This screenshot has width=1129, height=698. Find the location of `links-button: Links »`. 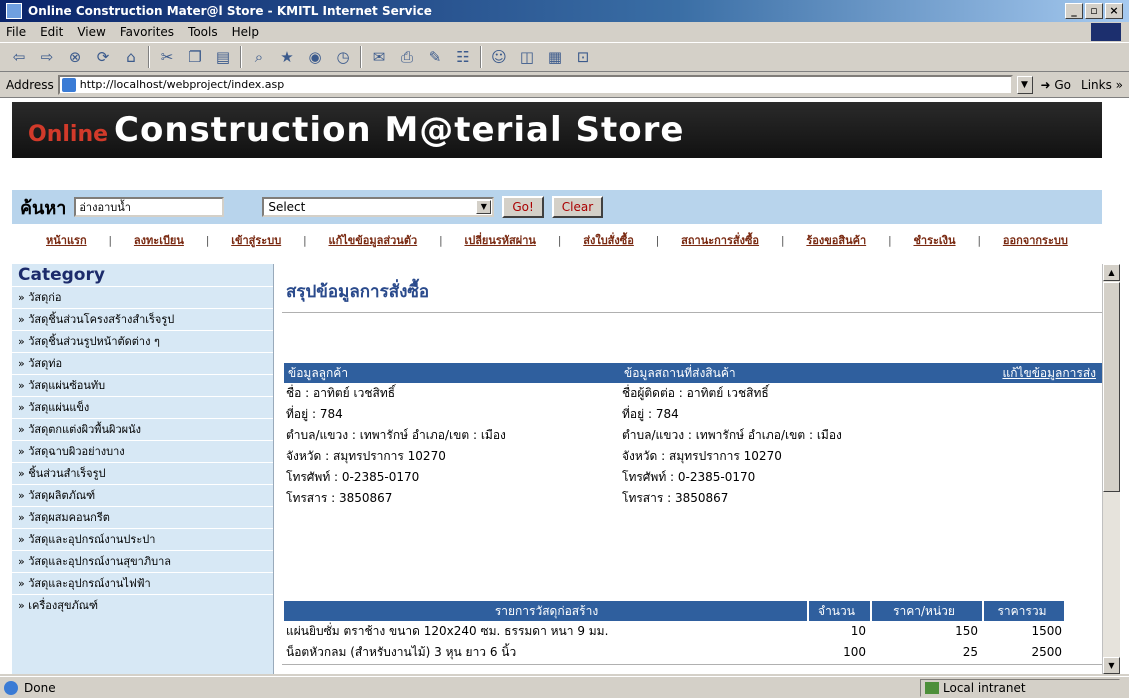

links-button: Links » is located at coordinates (1102, 85).